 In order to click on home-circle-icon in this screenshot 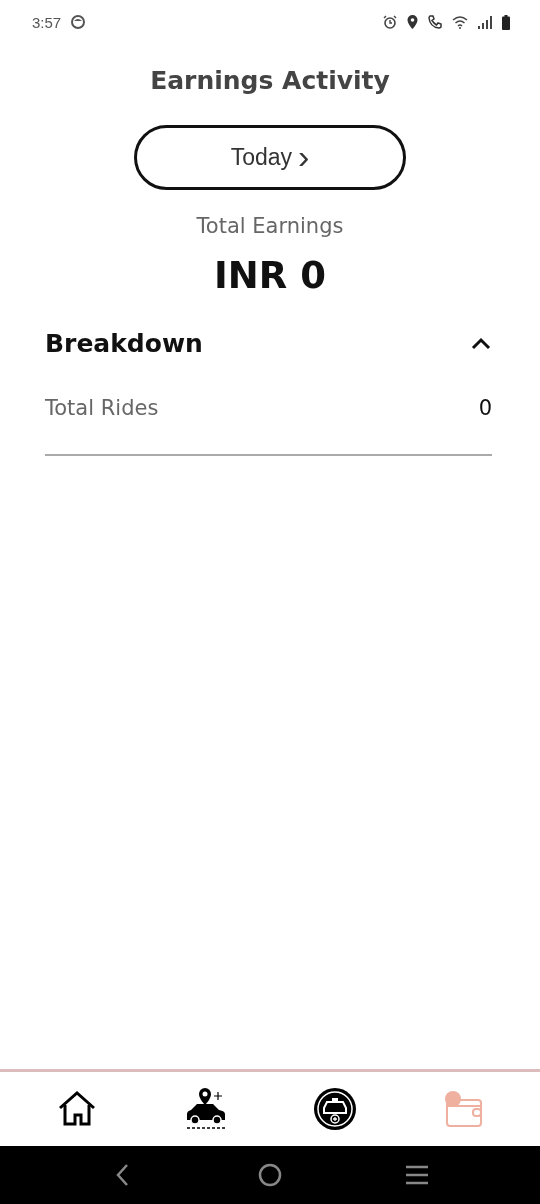, I will do `click(270, 1175)`.